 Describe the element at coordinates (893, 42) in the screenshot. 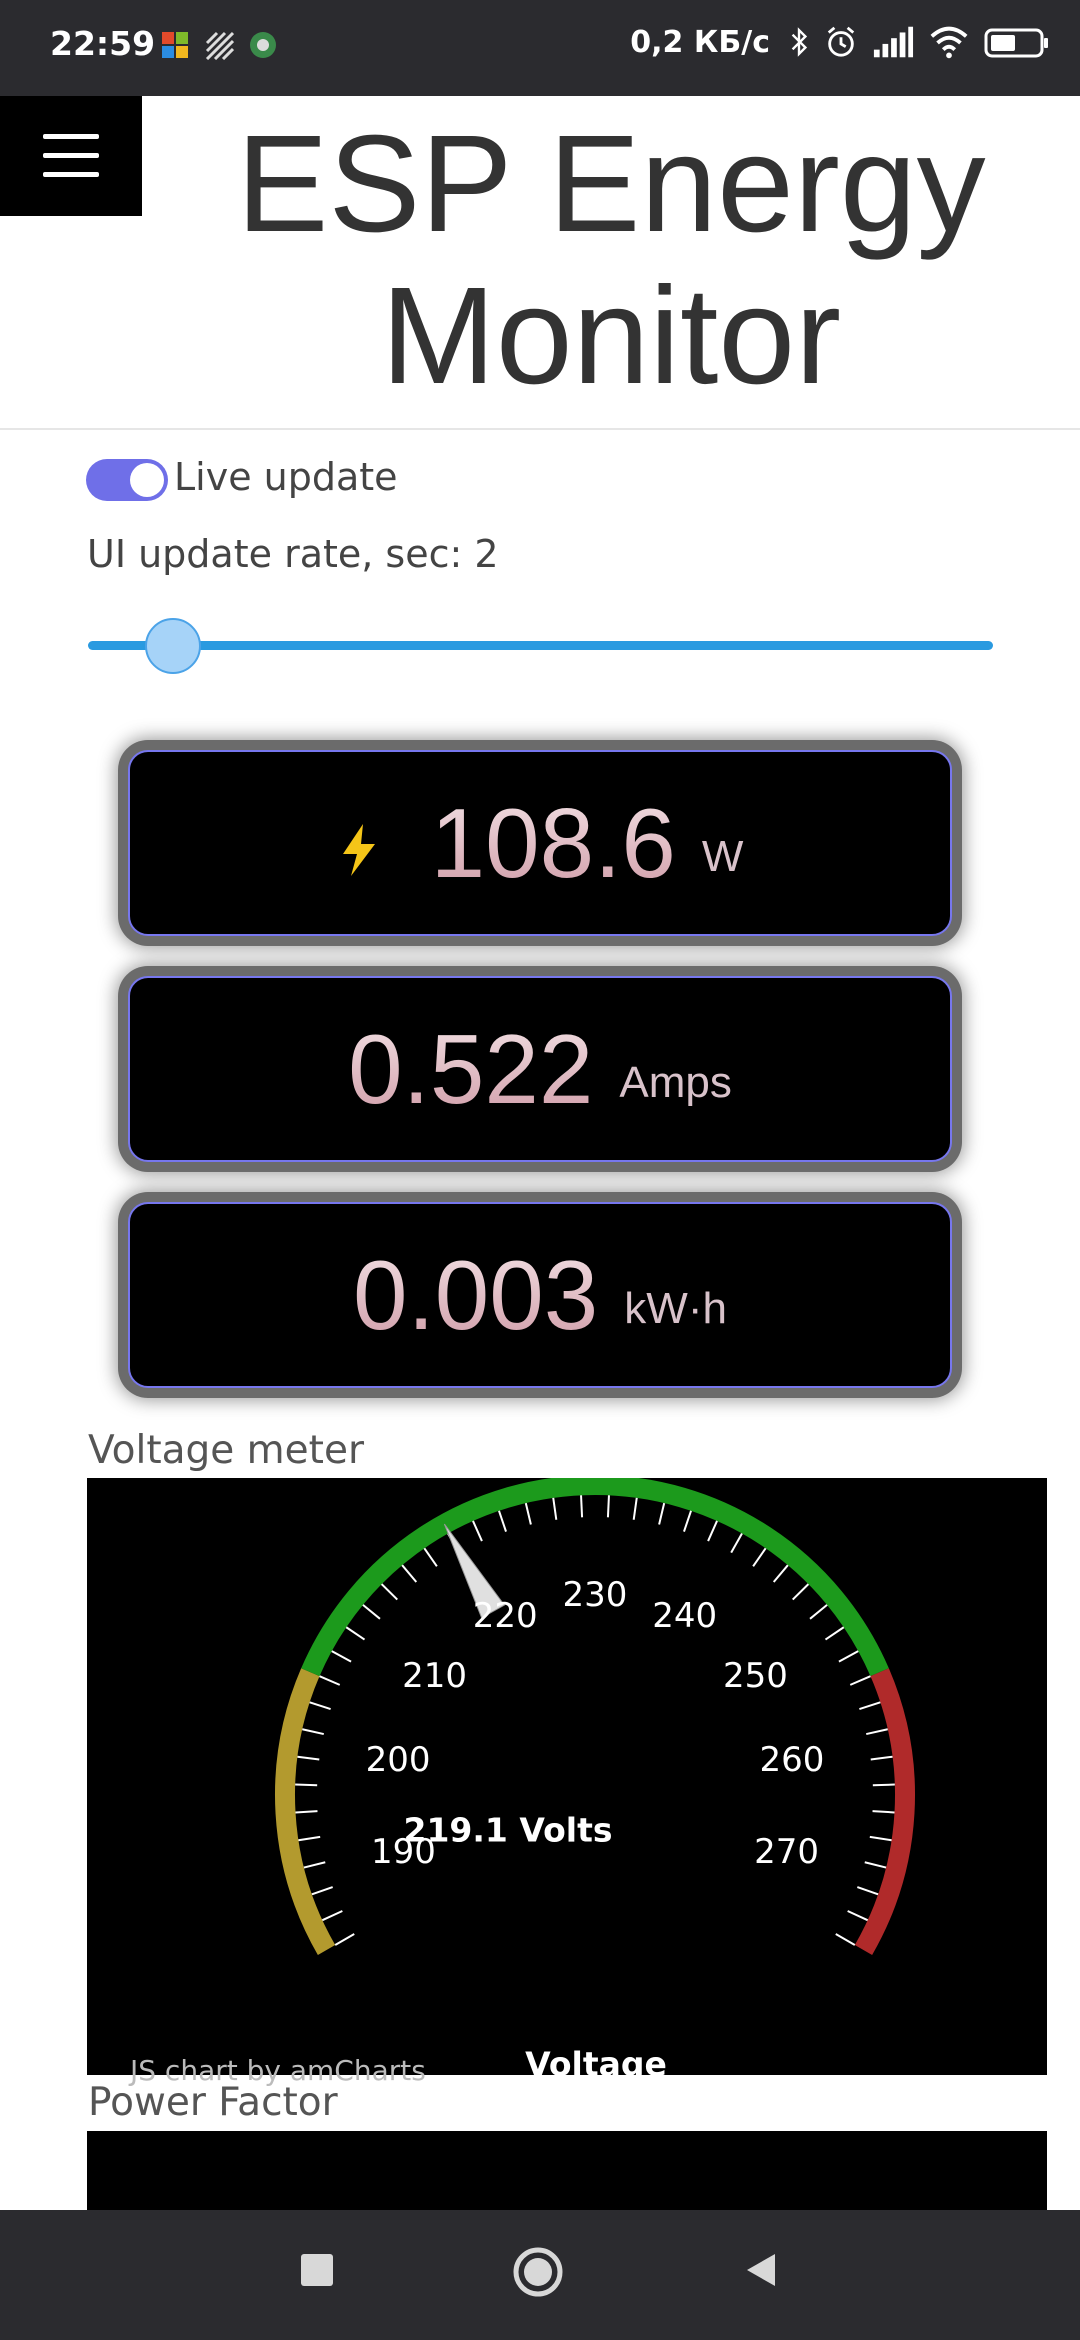

I see `signal-icon` at that location.